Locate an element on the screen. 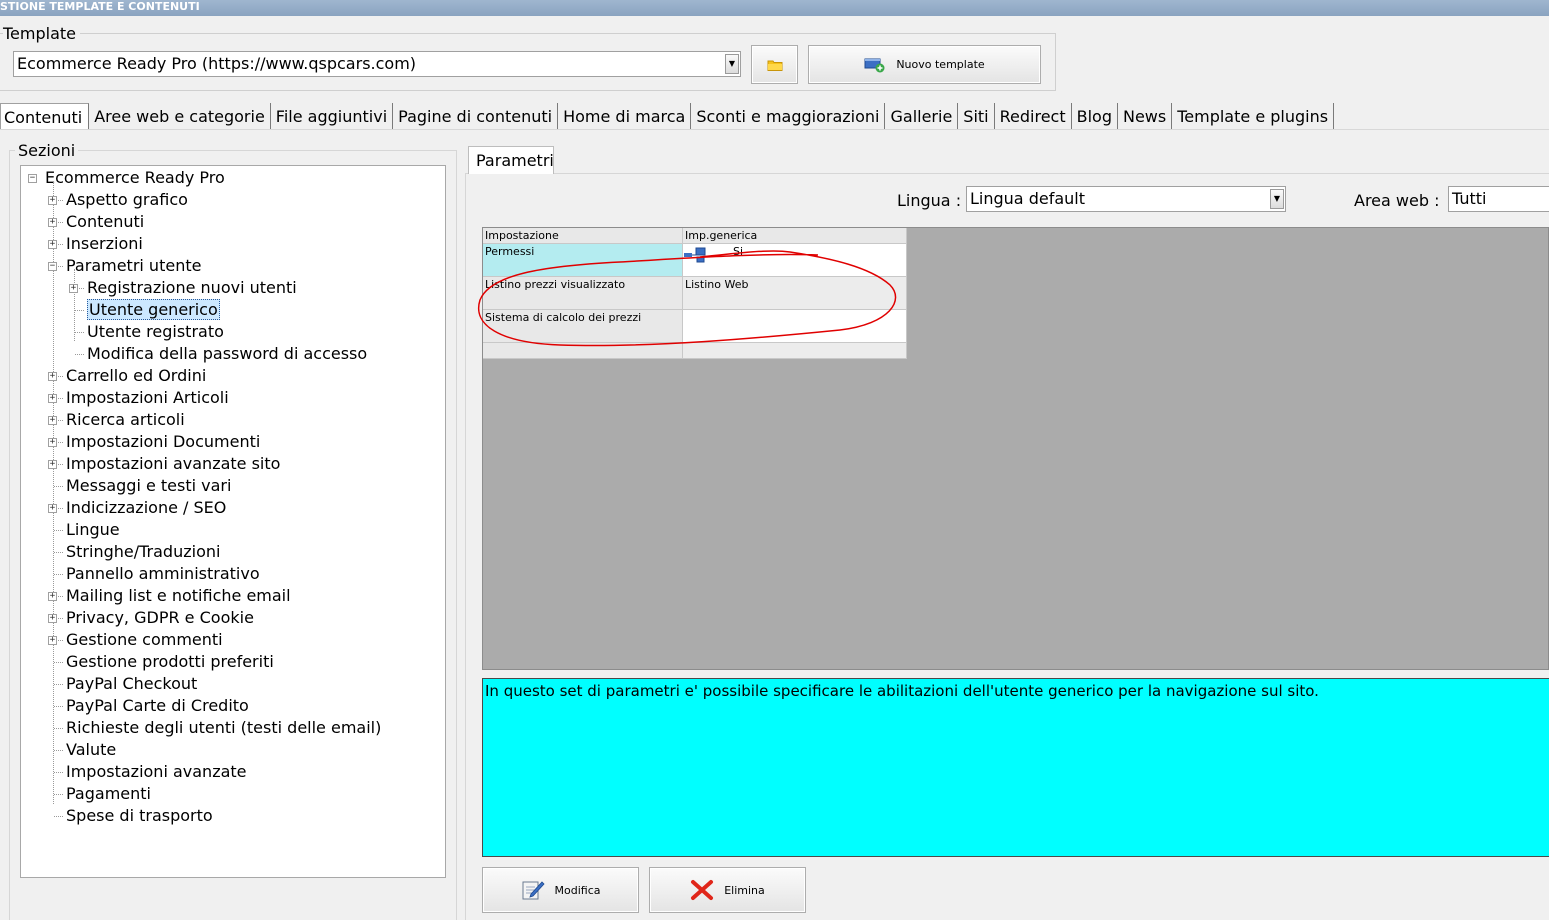 This screenshot has width=1549, height=920. area-web-select: Tutti is located at coordinates (1498, 199).